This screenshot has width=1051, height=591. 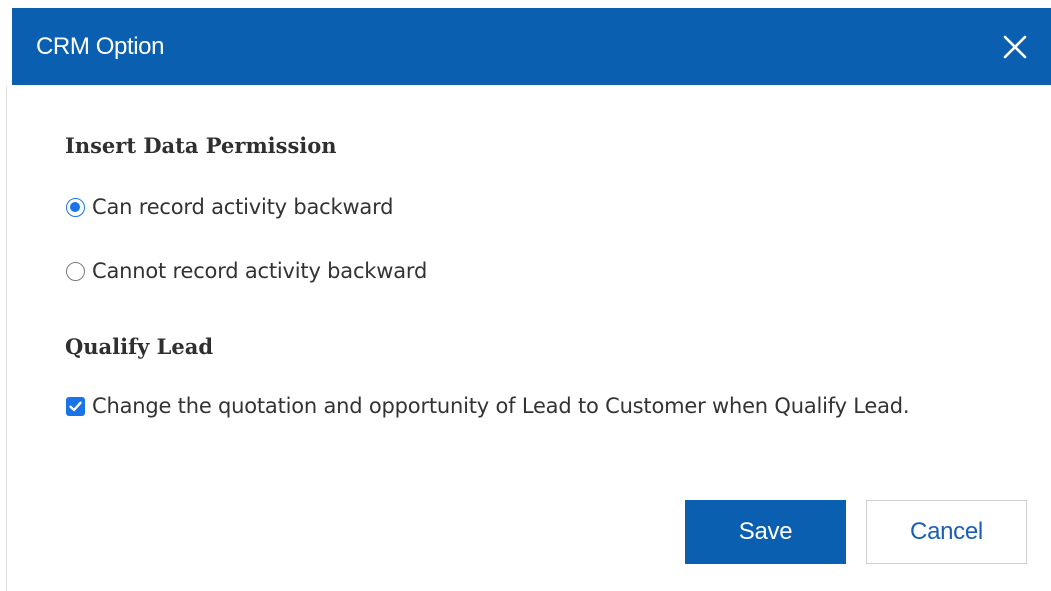 I want to click on radio-button-unselected, so click(x=75, y=271).